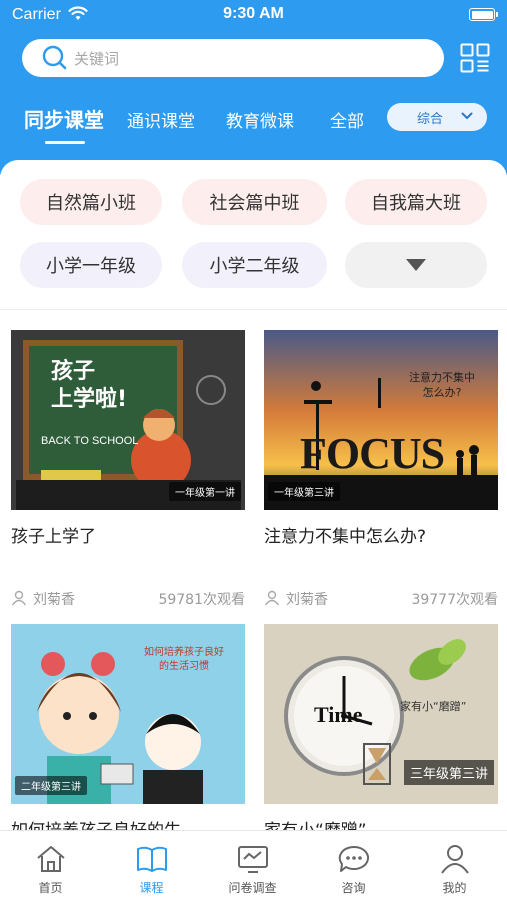  Describe the element at coordinates (184, 659) in the screenshot. I see `cartoon-caption: 如何培养孩子良好 的生活习惯` at that location.